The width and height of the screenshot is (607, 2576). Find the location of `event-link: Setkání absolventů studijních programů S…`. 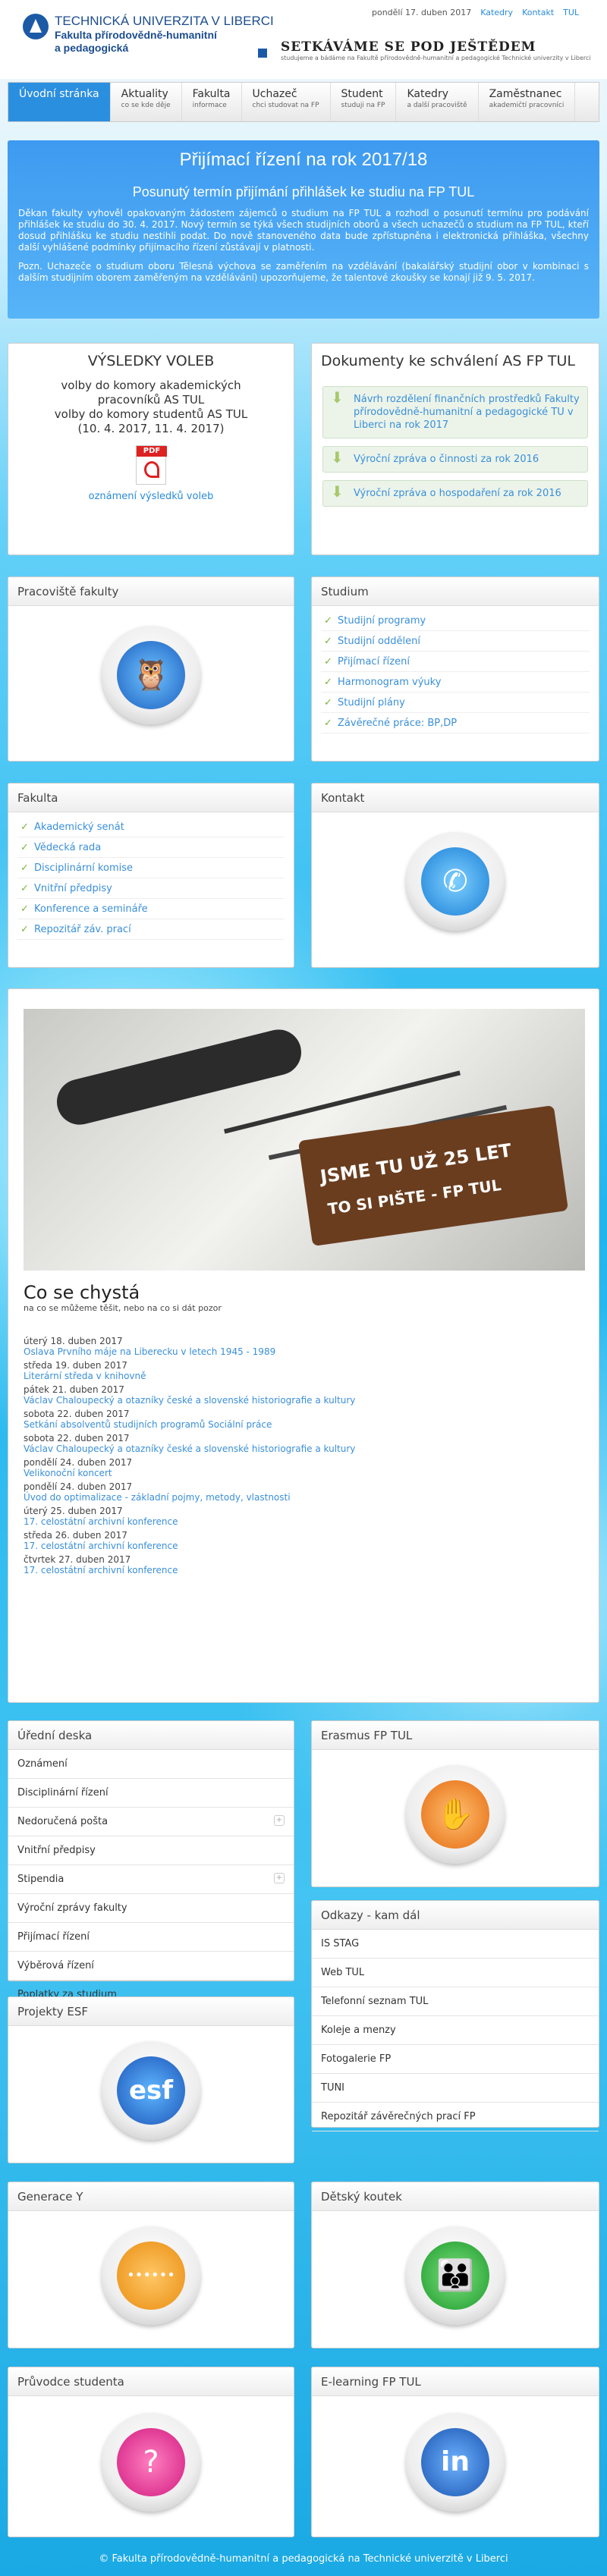

event-link: Setkání absolventů studijních programů S… is located at coordinates (304, 1424).